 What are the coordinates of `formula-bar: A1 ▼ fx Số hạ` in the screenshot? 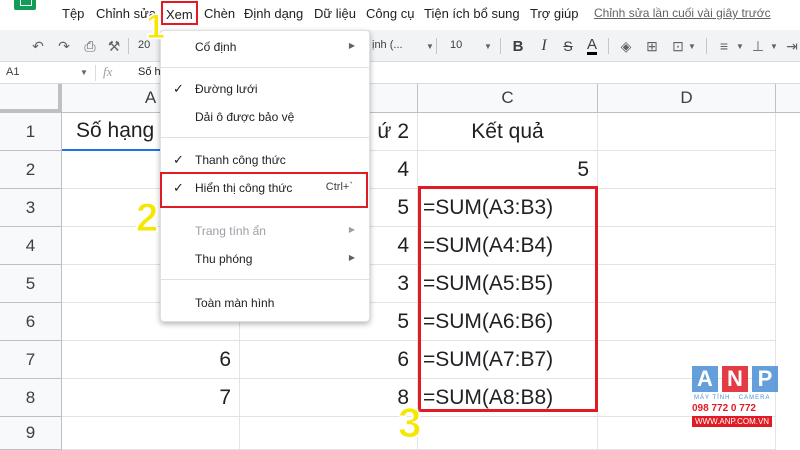 It's located at (400, 73).